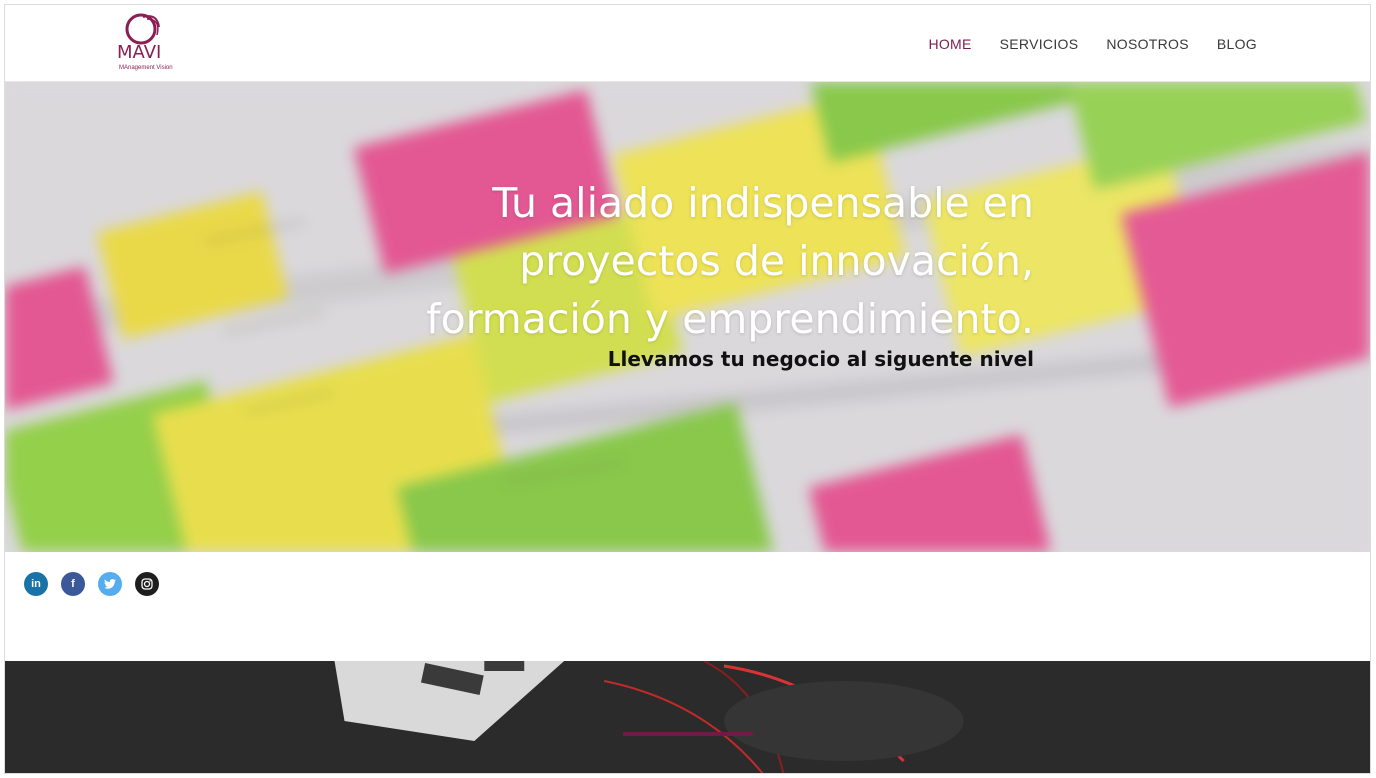  I want to click on linkedin-icon: in, so click(36, 584).